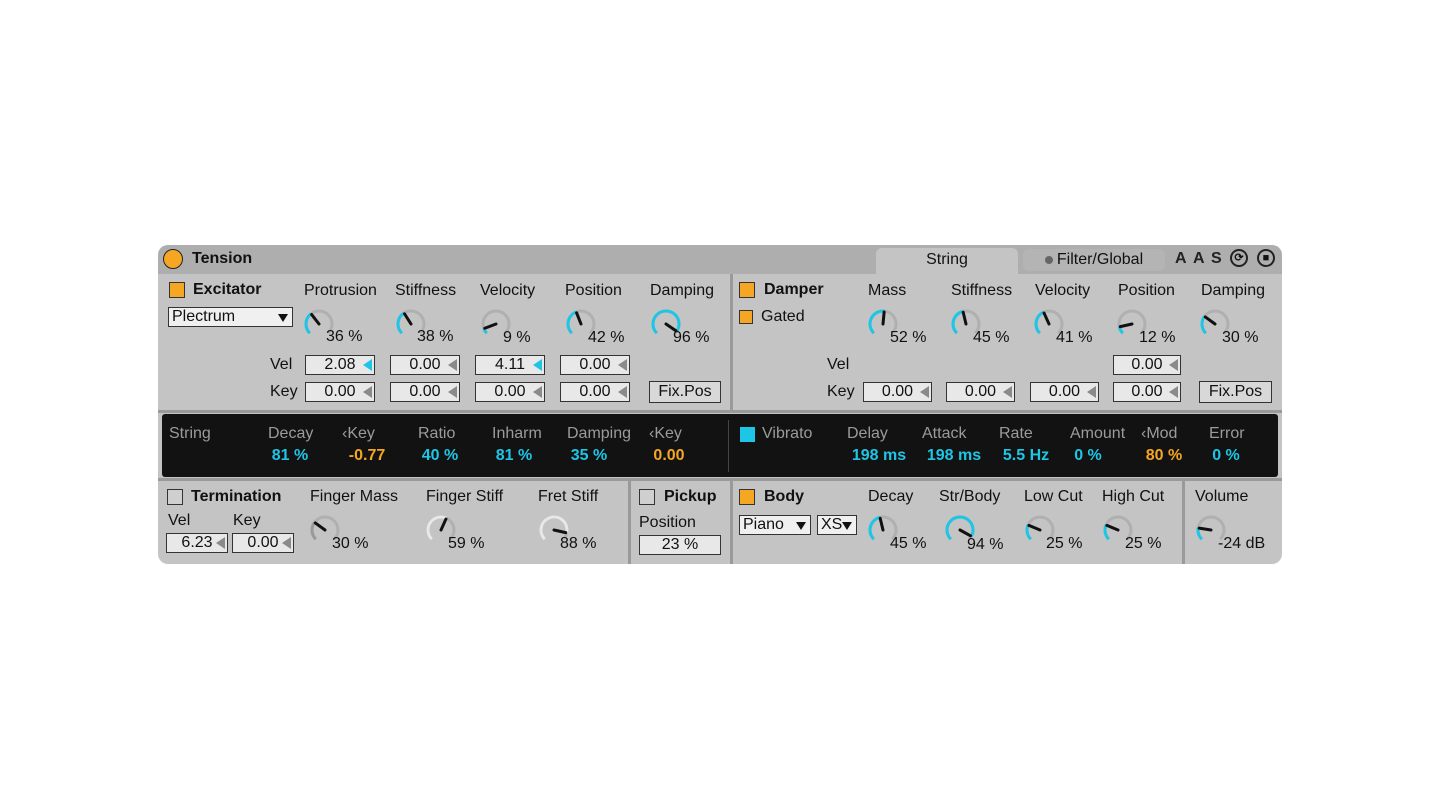  I want to click on excitator-type-select: Plectrum, so click(230, 317).